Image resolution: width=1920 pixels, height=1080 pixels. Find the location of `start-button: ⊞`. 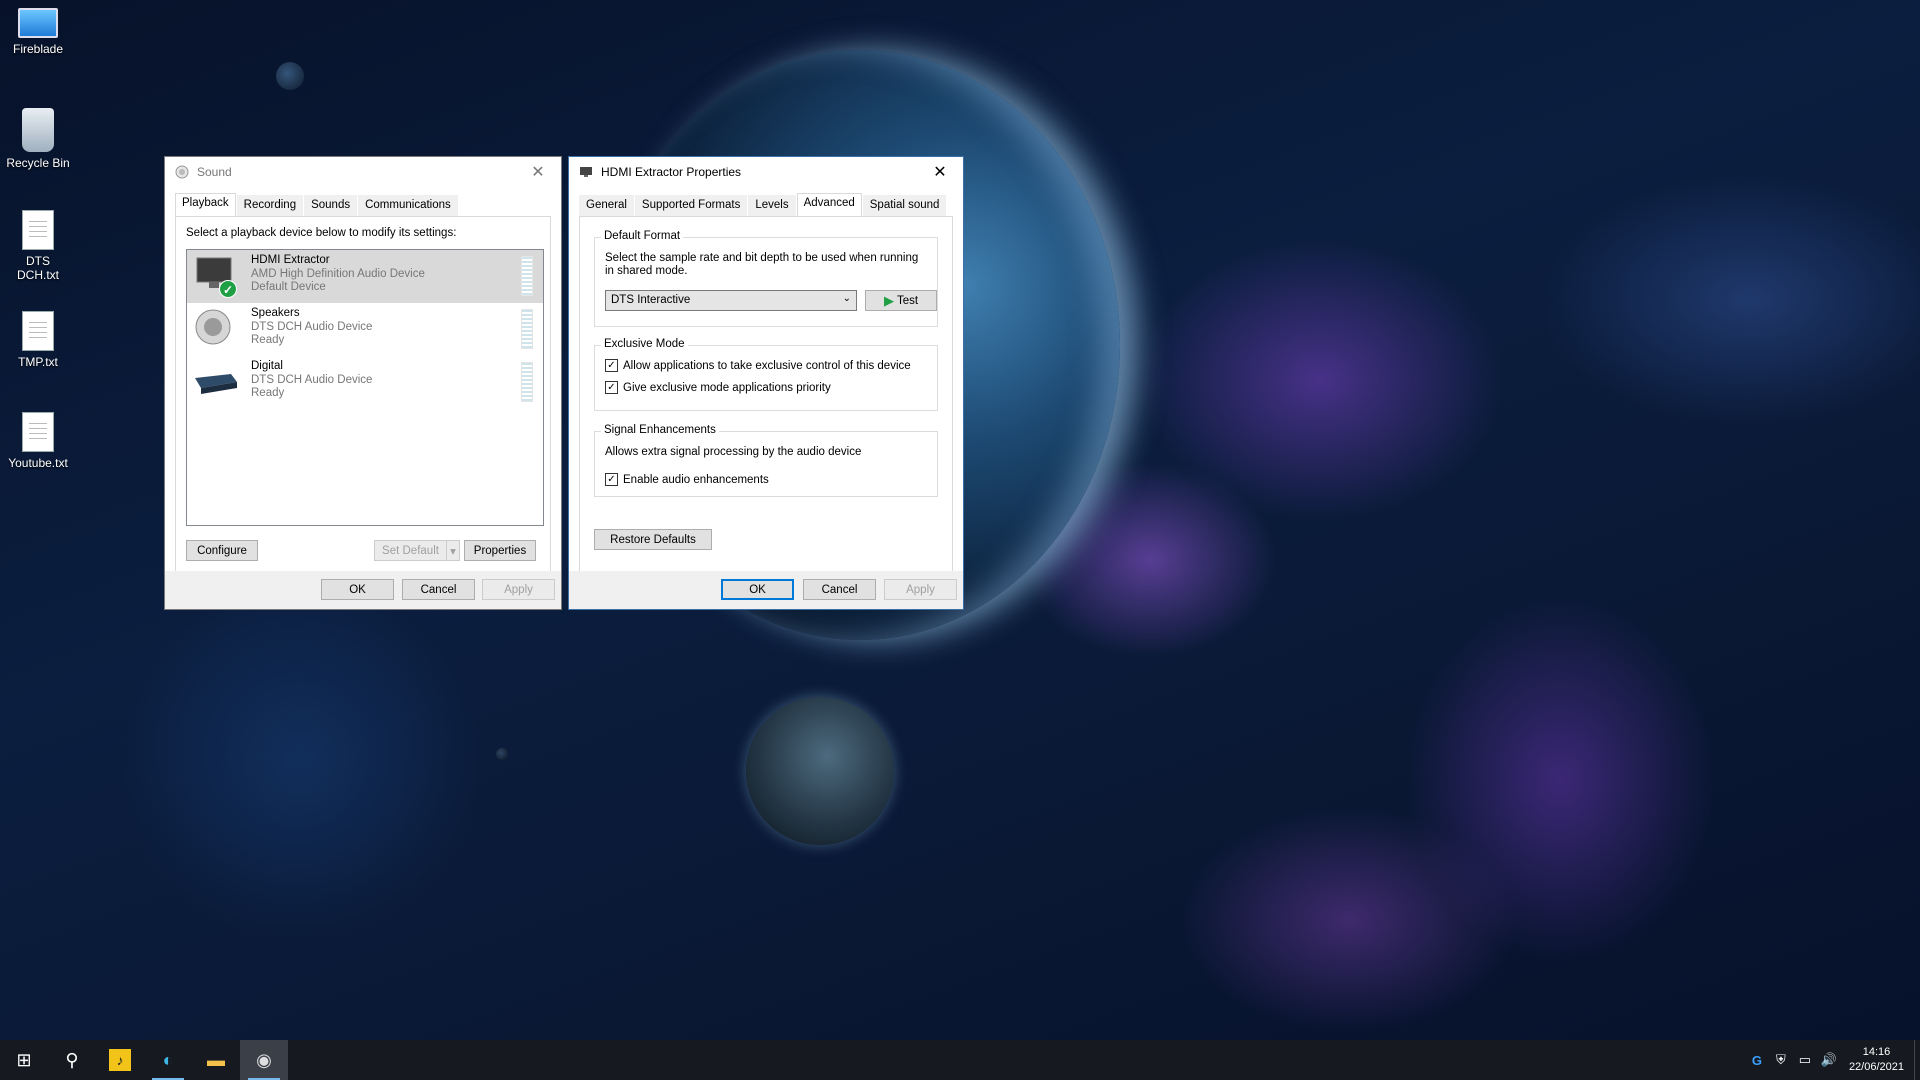

start-button: ⊞ is located at coordinates (24, 1060).